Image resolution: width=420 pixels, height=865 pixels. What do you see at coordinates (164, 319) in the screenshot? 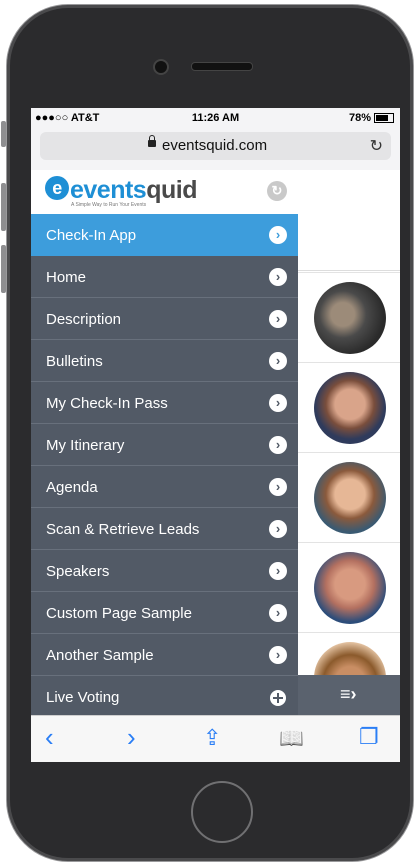
I see `menu-item-description: Description ›` at bounding box center [164, 319].